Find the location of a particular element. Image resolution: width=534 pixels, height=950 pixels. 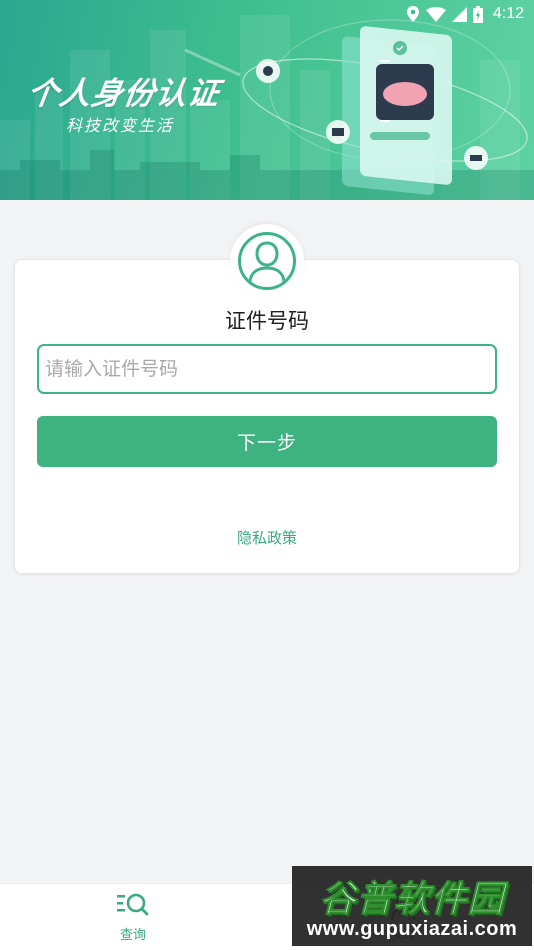

nav-item-query: 查询 is located at coordinates (133, 917).